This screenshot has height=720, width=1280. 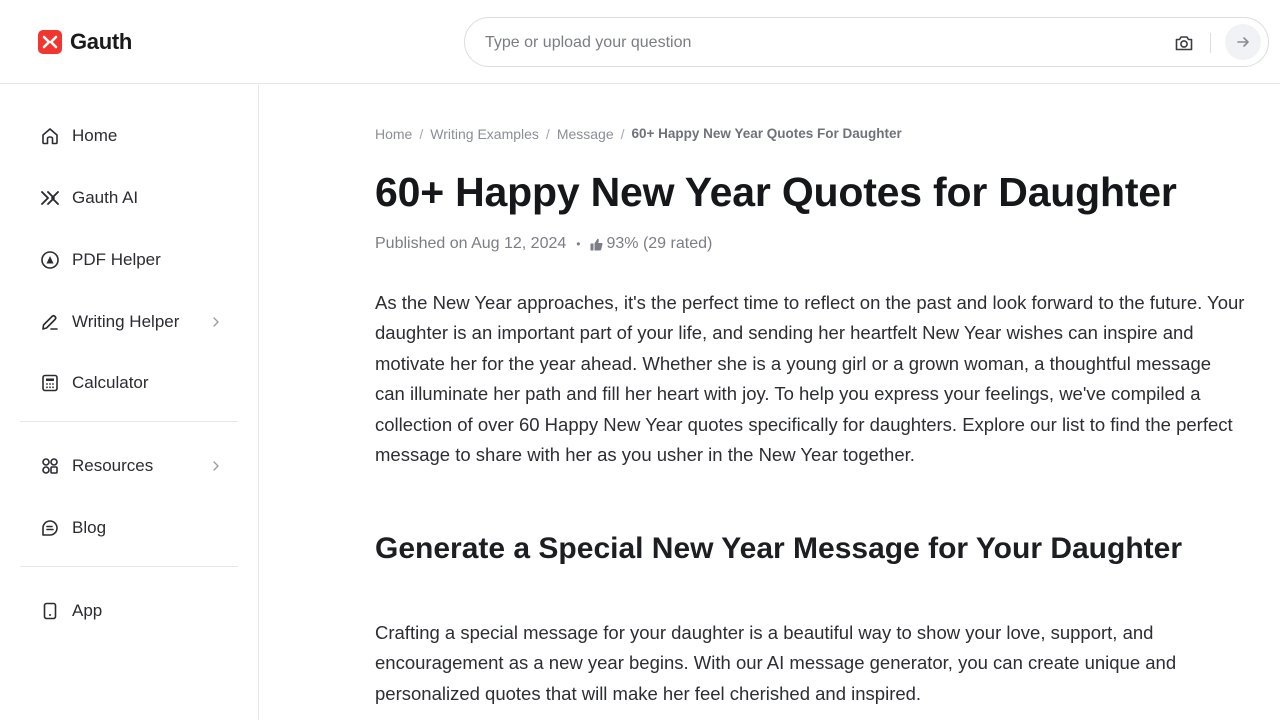 I want to click on phone-icon, so click(x=50, y=611).